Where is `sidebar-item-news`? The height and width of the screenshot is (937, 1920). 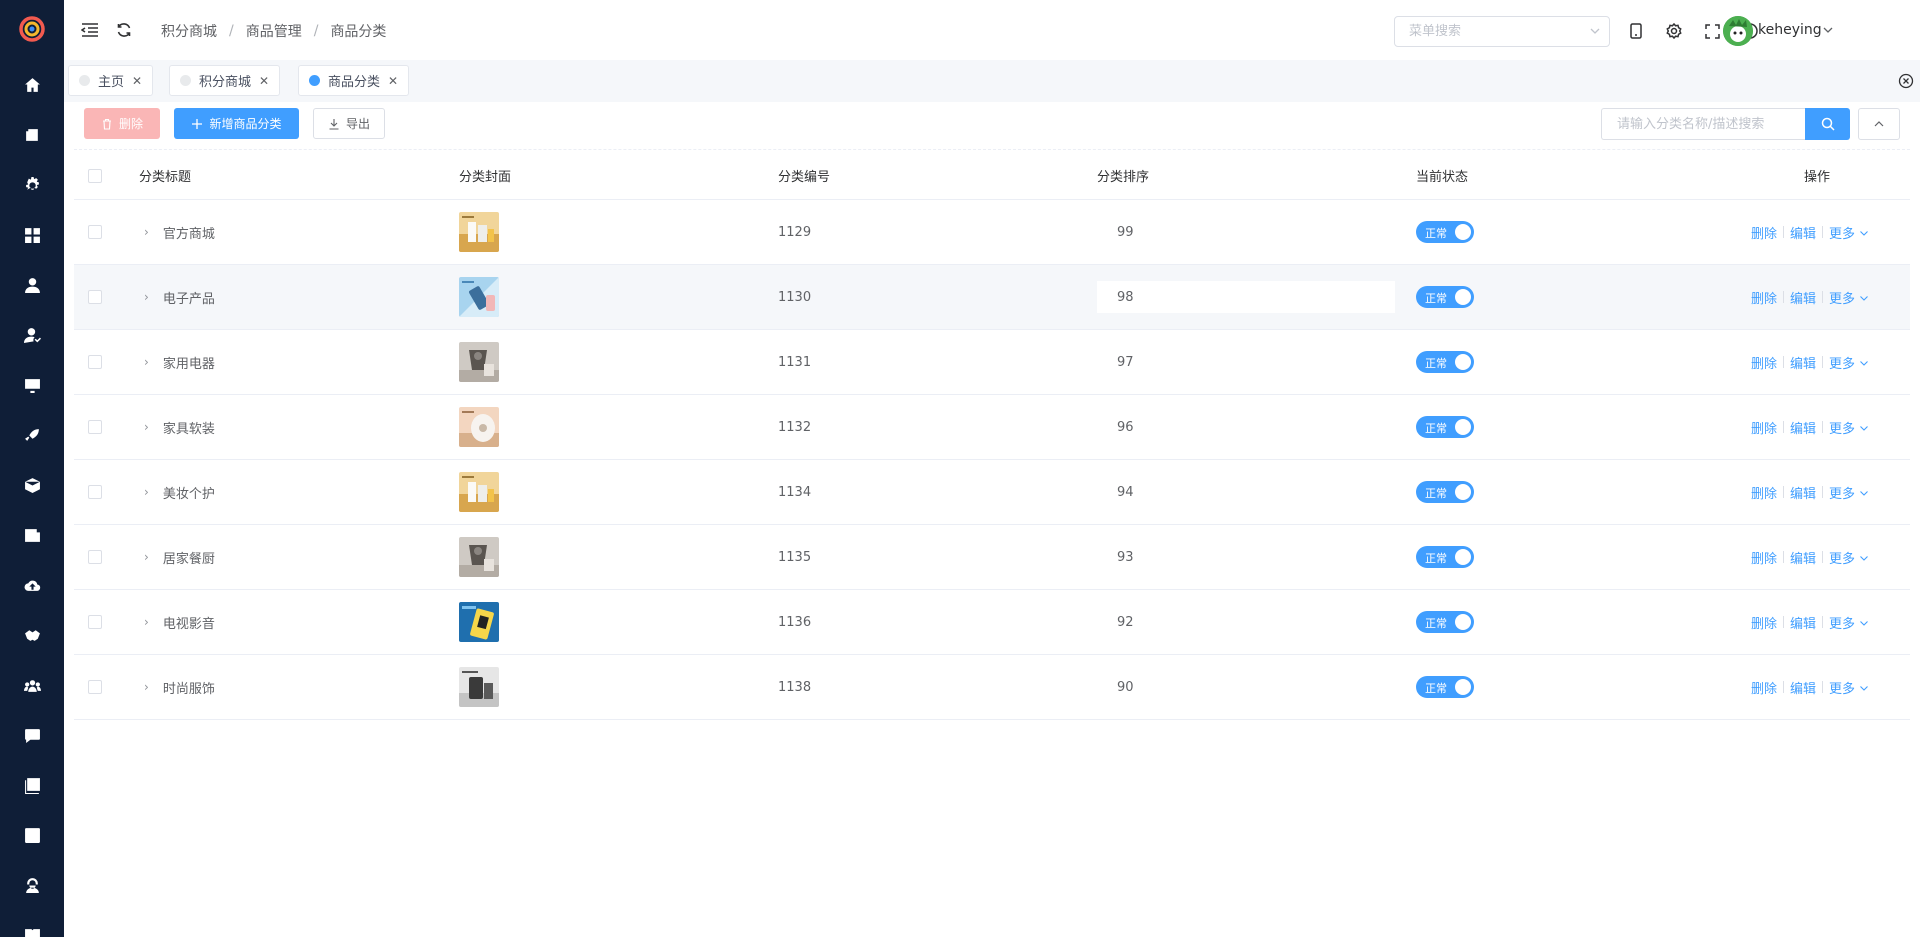 sidebar-item-news is located at coordinates (32, 535).